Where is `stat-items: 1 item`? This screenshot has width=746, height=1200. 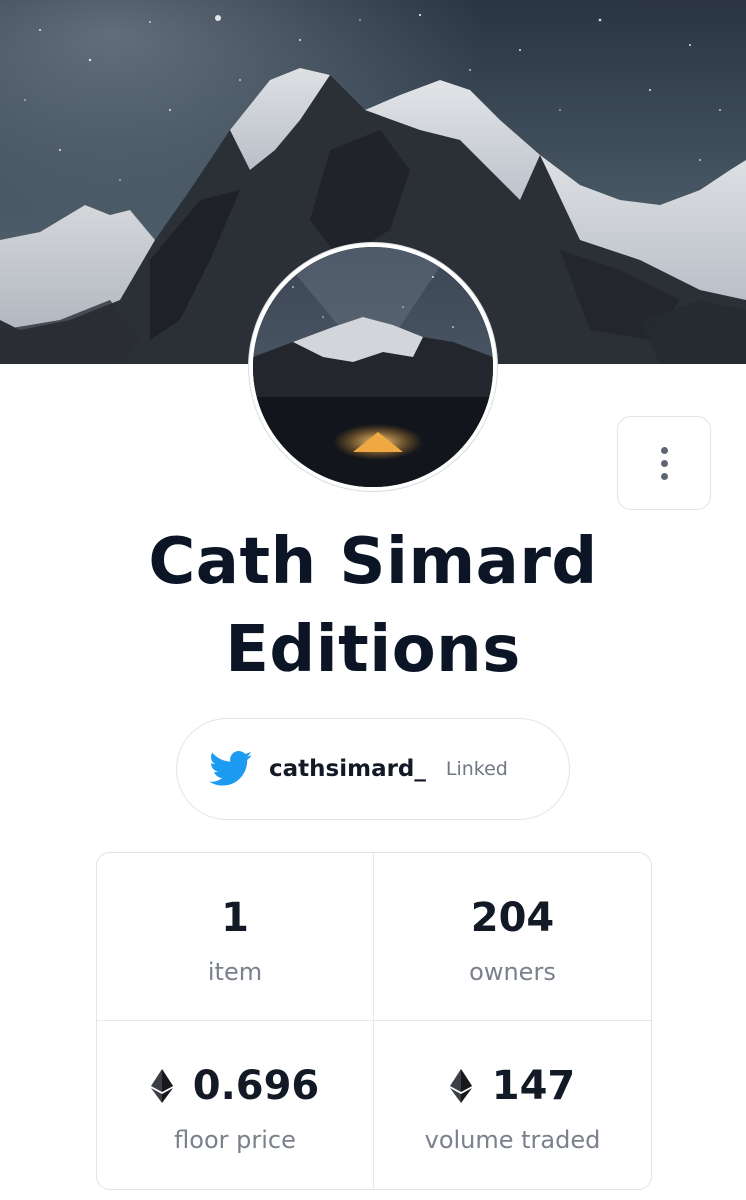
stat-items: 1 item is located at coordinates (235, 937).